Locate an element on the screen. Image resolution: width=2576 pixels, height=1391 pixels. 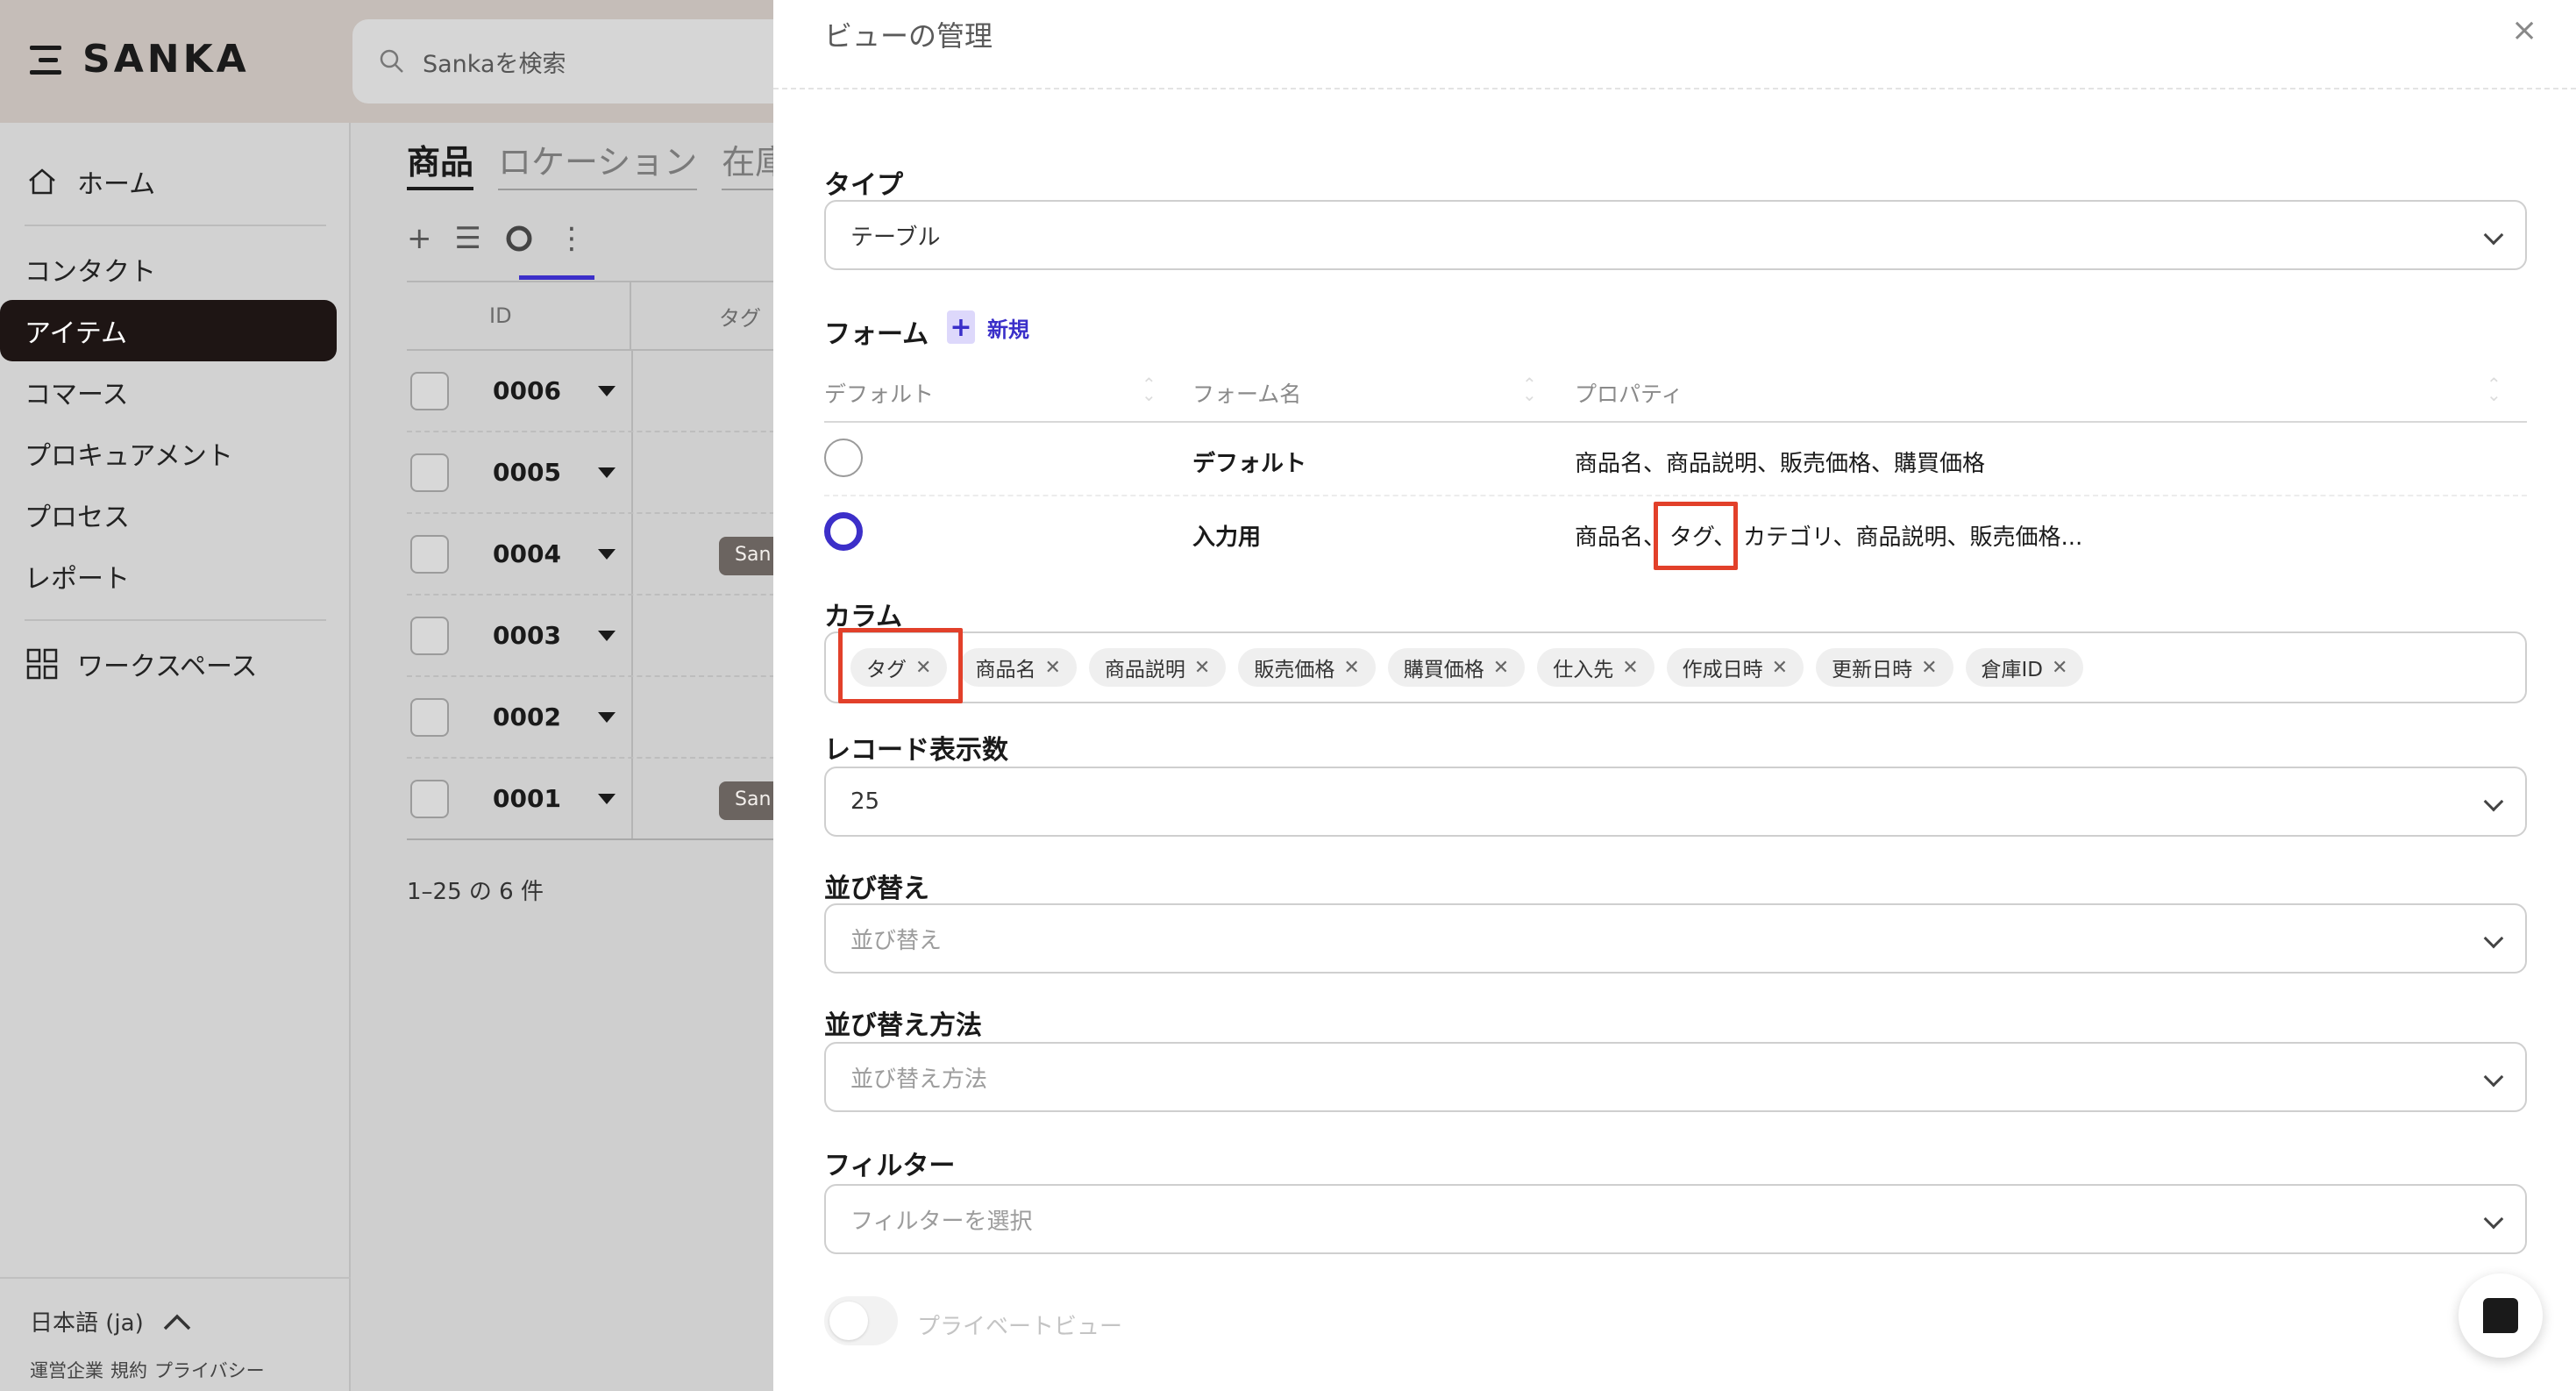
sidebar-item-contacts: コンタクト is located at coordinates (175, 269).